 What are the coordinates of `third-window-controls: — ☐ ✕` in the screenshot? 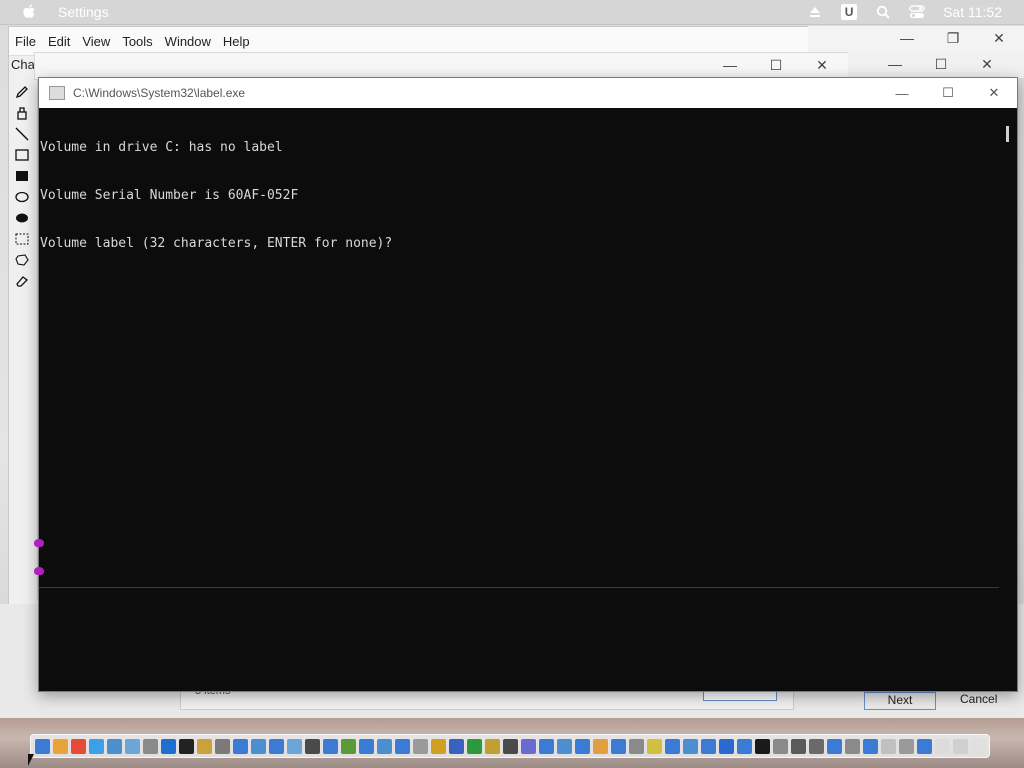 It's located at (941, 64).